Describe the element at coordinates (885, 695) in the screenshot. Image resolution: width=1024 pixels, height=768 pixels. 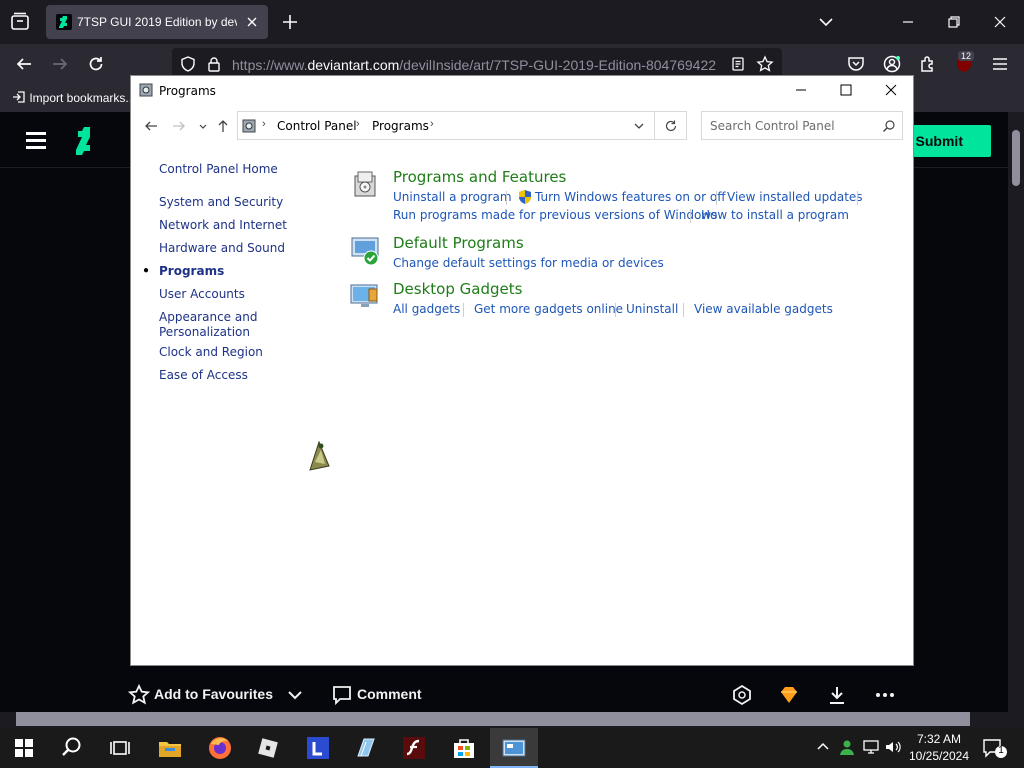
I see `more-options-icon` at that location.